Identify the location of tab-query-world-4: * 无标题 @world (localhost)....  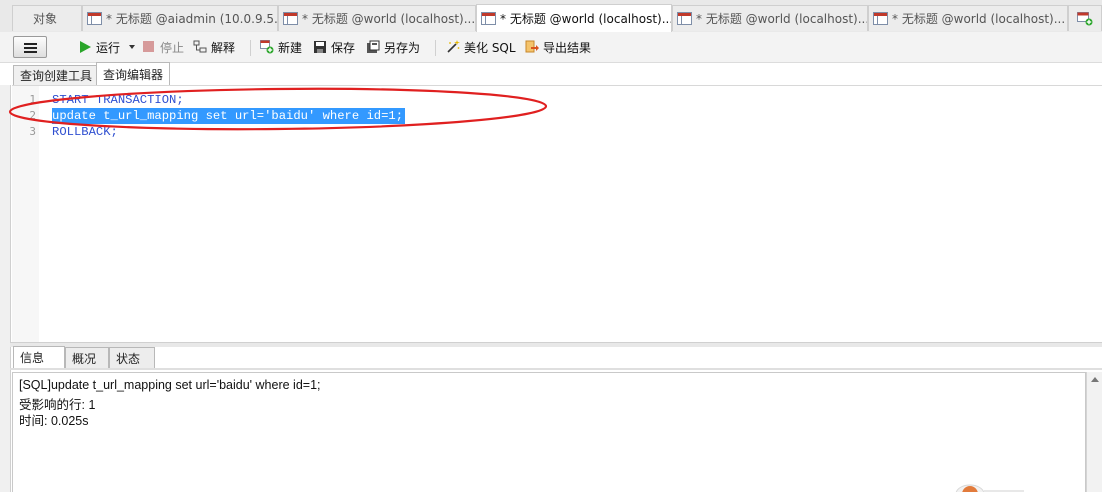
(968, 18).